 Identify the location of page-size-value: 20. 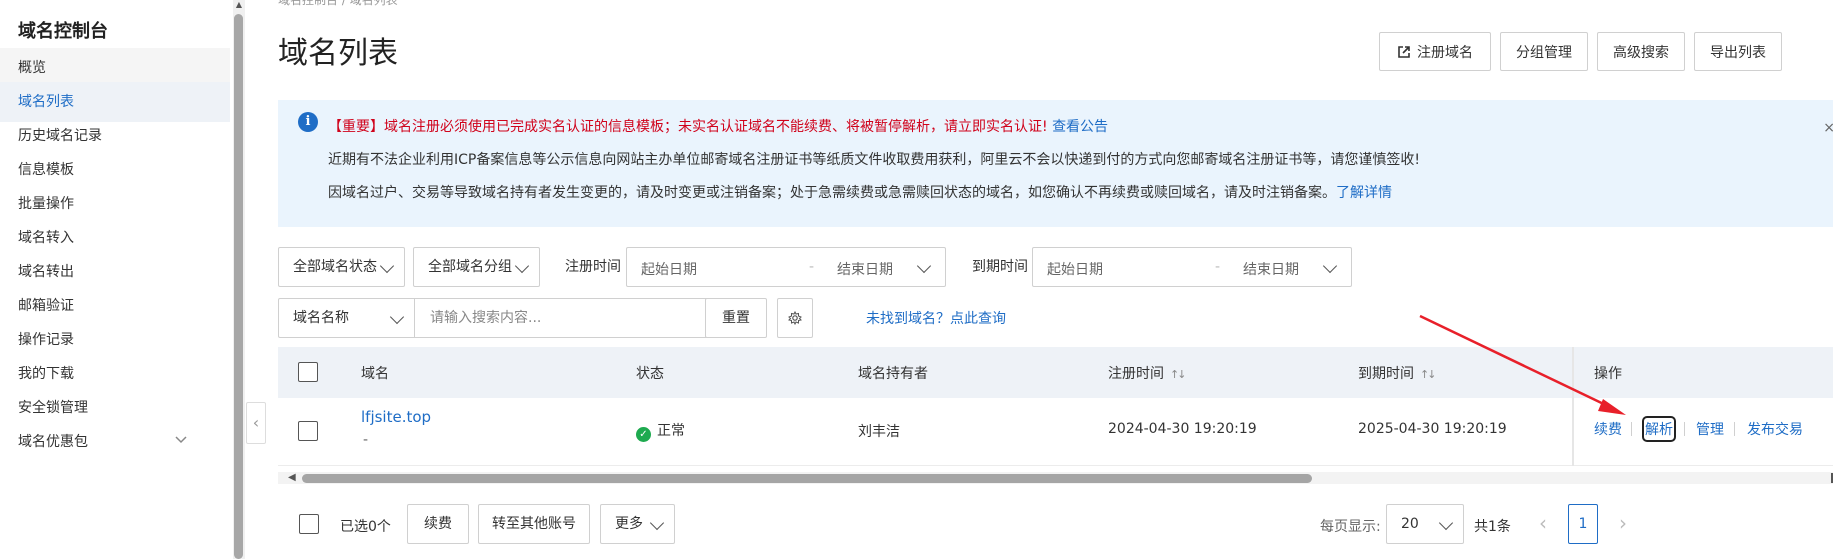
(1410, 524).